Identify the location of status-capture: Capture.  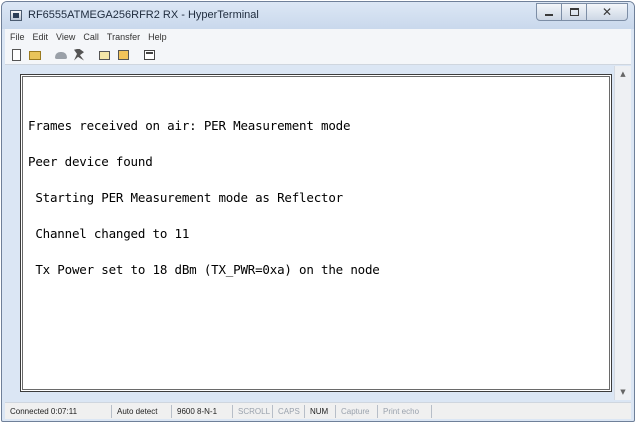
(357, 411).